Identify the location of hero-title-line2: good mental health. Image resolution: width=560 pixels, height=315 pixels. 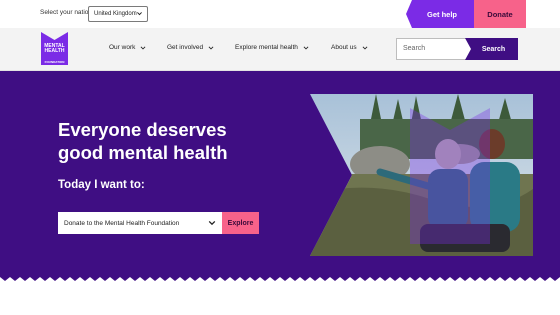
(143, 152).